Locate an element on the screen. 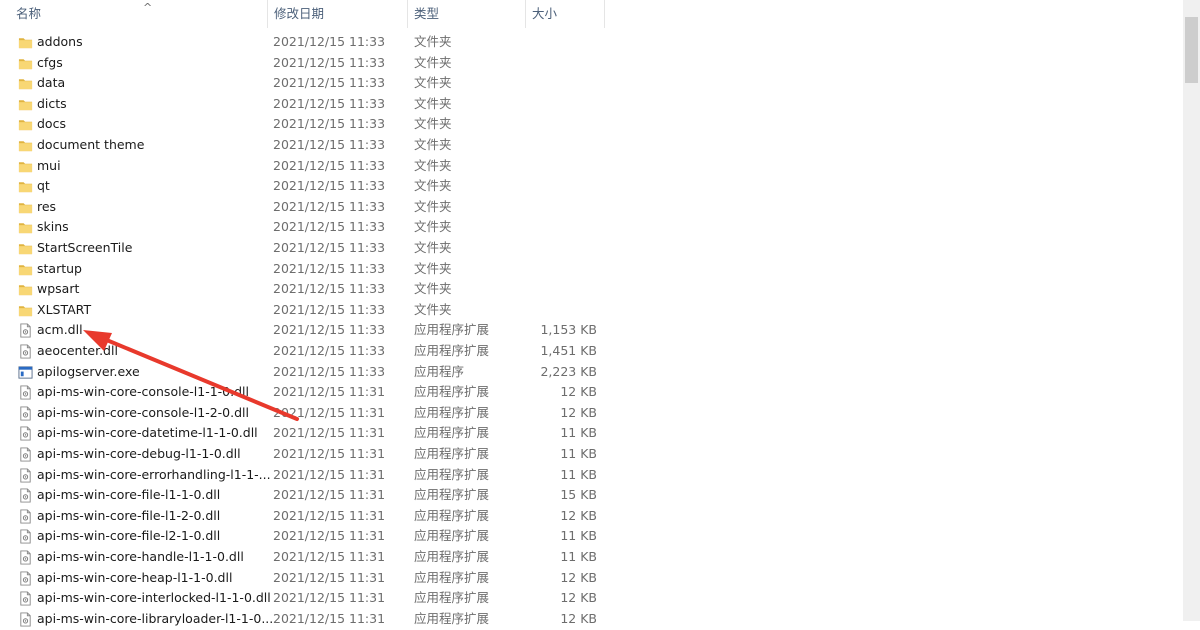 The image size is (1200, 630). file-name: api-ms-win-core-heap-l1-1-0.dll is located at coordinates (135, 577).